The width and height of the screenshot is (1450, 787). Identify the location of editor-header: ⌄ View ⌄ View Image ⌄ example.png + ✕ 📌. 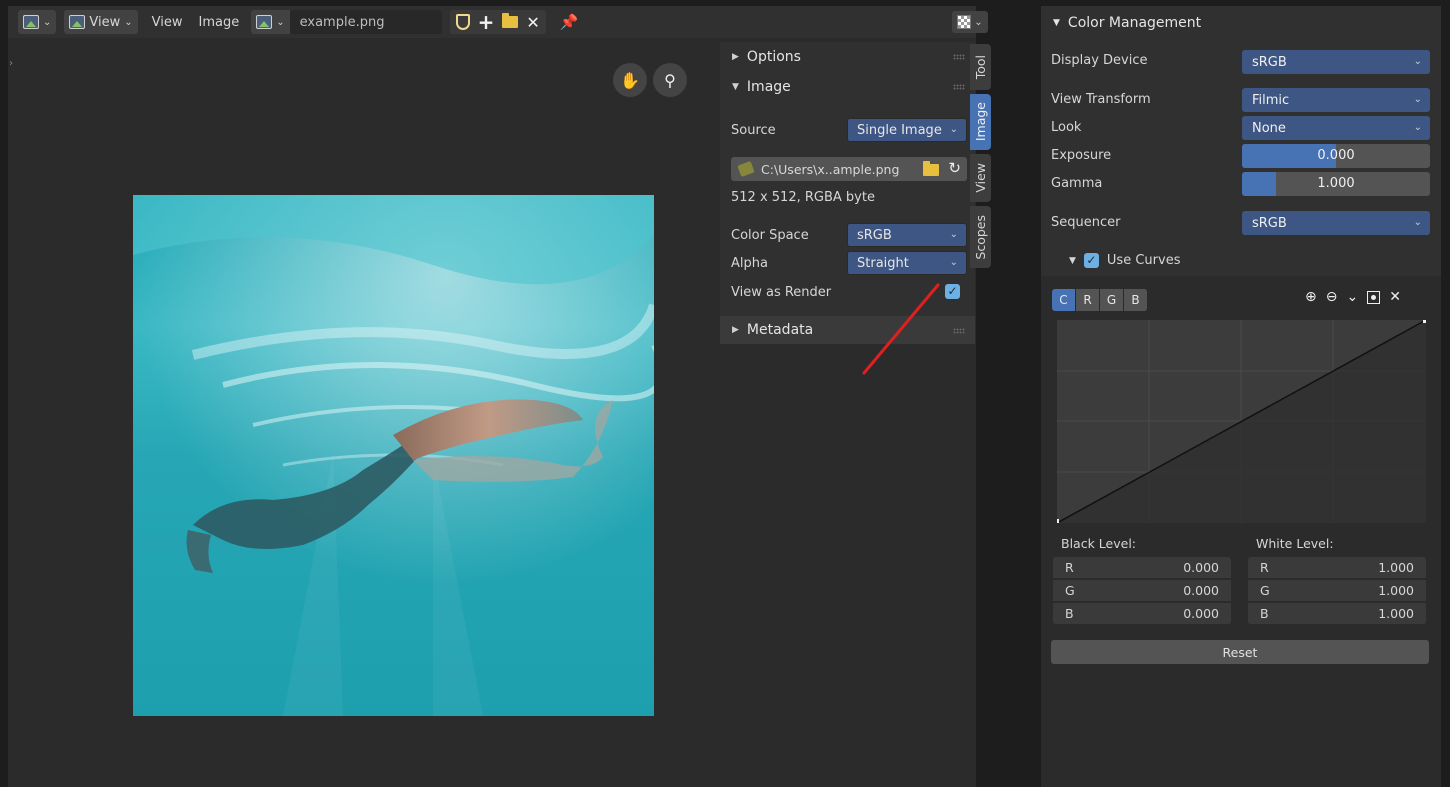
(492, 22).